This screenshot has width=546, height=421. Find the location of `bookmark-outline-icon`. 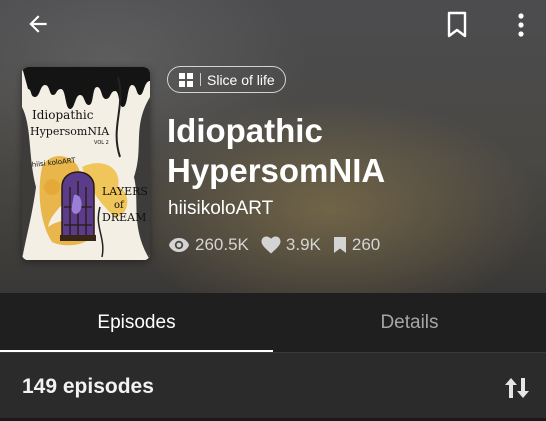

bookmark-outline-icon is located at coordinates (457, 24).